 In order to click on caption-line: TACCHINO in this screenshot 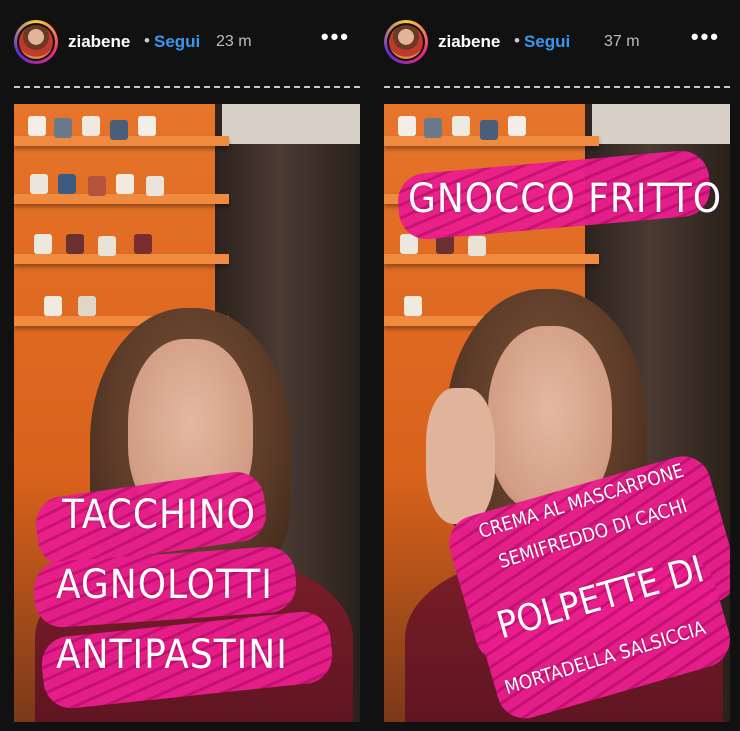, I will do `click(159, 515)`.